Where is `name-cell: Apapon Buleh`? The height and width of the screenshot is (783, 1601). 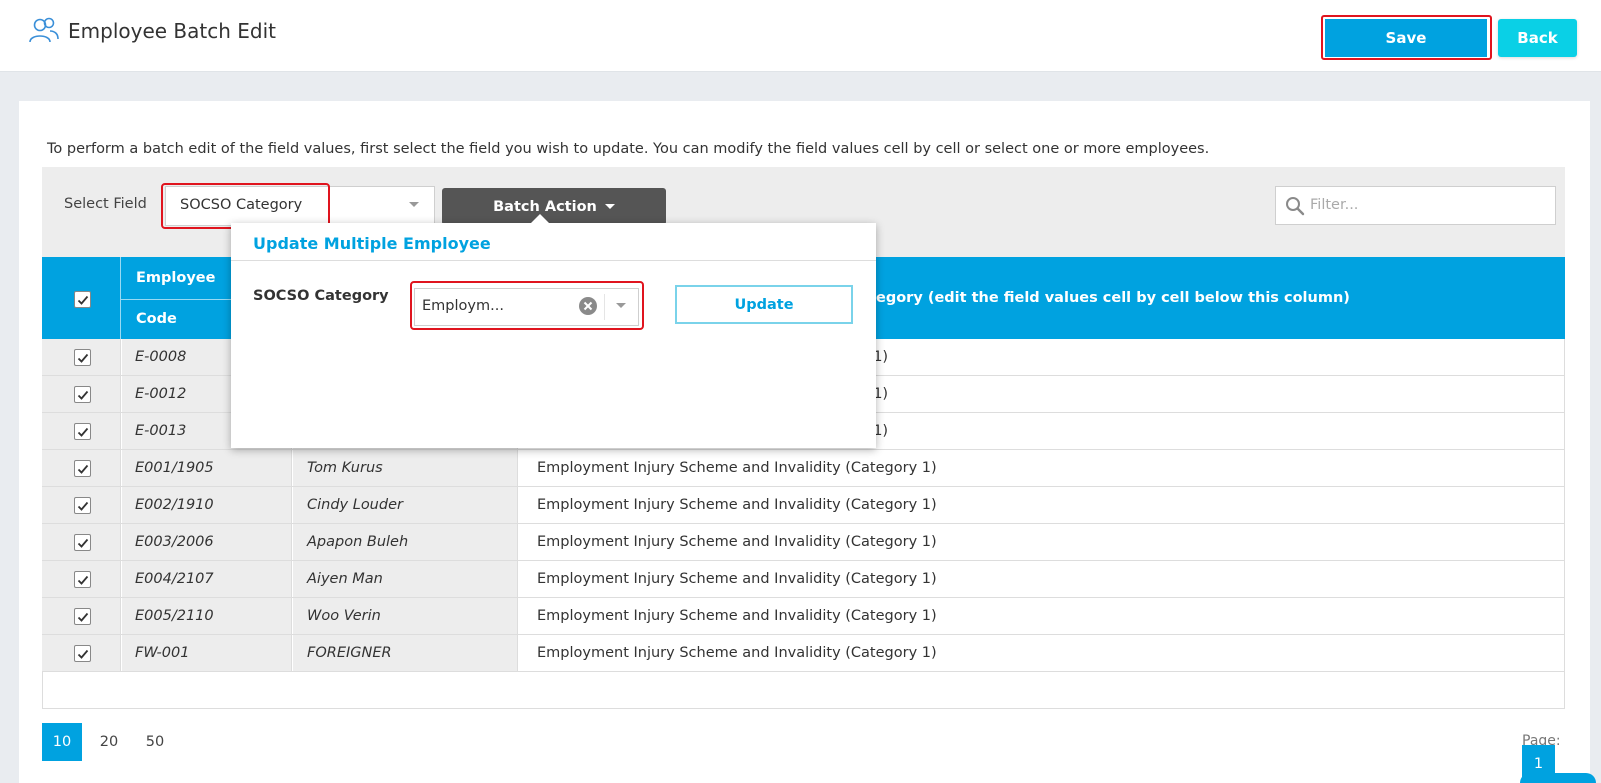 name-cell: Apapon Buleh is located at coordinates (405, 542).